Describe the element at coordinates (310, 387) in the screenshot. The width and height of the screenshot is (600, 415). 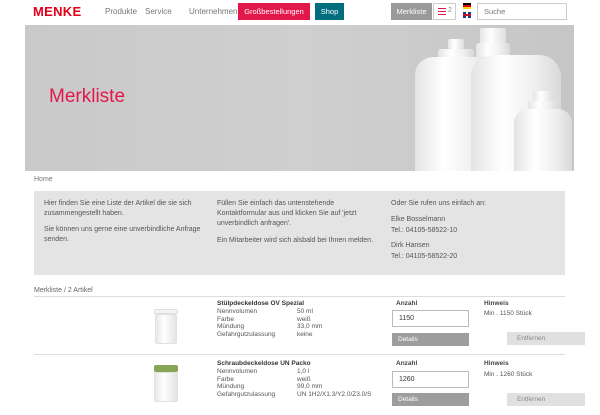
I see `attr-value: 99,0 mm` at that location.